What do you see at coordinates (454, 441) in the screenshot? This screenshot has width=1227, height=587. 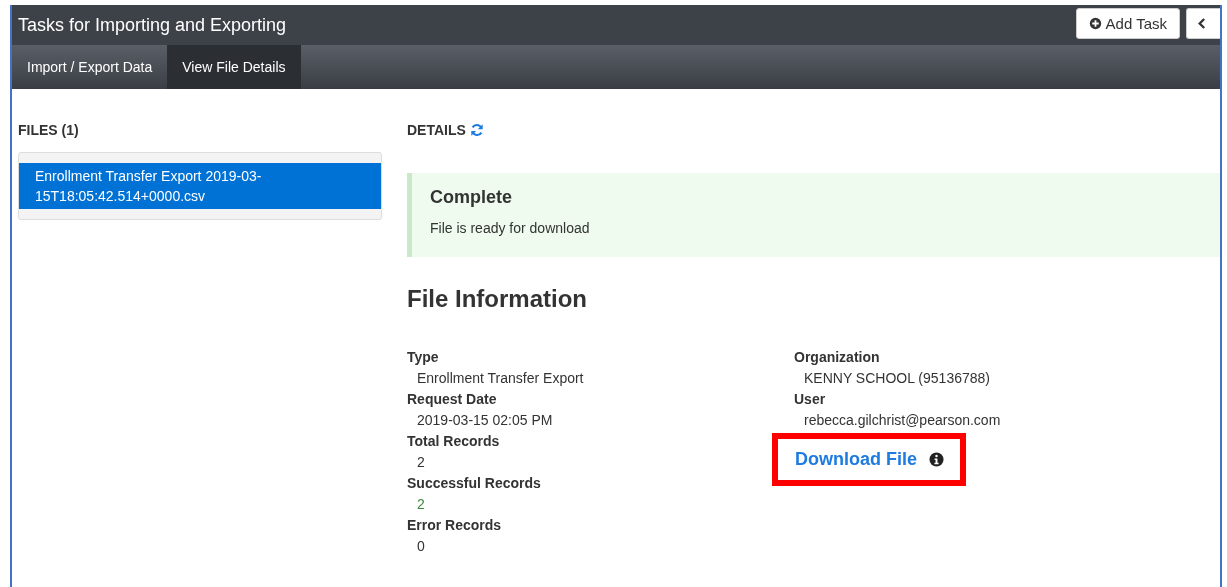 I see `field-label: Total Records` at bounding box center [454, 441].